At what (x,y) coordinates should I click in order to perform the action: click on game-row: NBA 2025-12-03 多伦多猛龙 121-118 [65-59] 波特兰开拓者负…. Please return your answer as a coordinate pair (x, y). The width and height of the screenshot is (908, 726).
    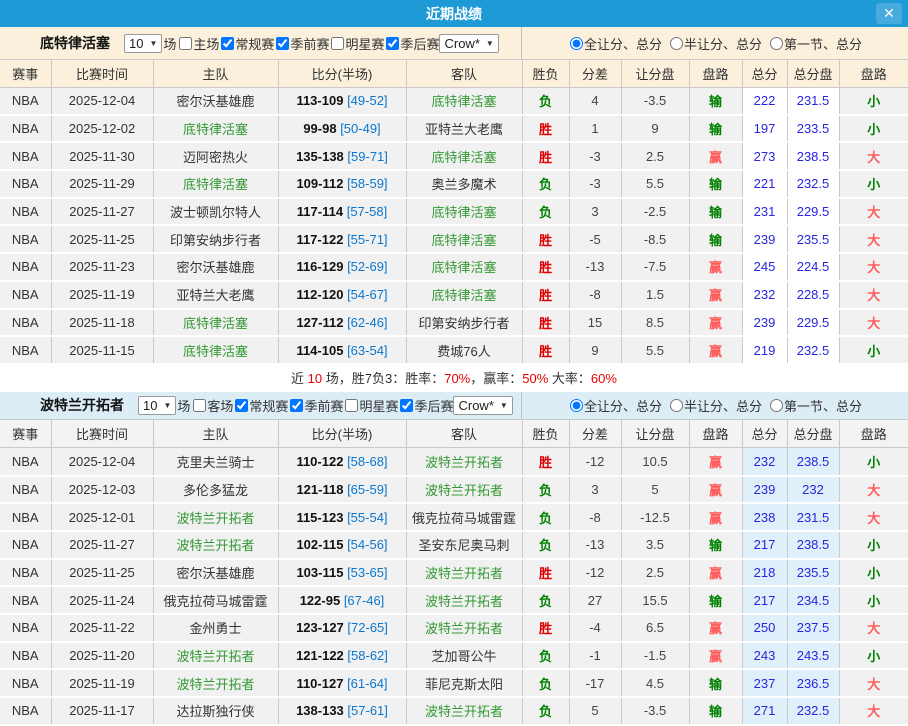
    Looking at the image, I should click on (454, 490).